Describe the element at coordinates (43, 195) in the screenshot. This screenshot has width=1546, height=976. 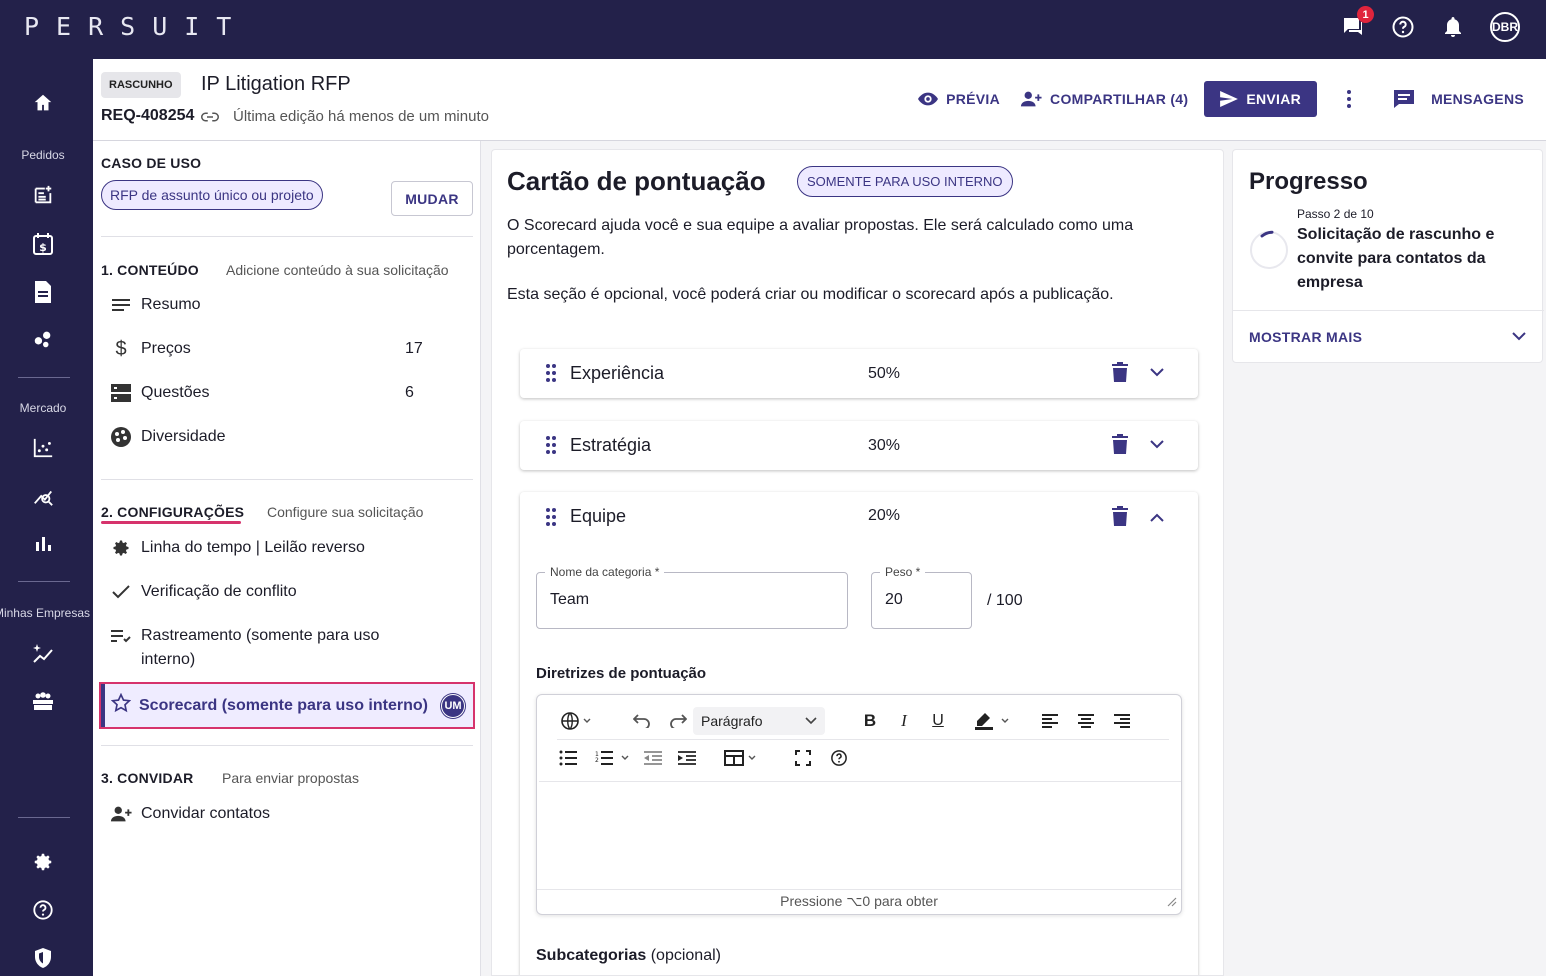
I see `new-request-icon` at that location.